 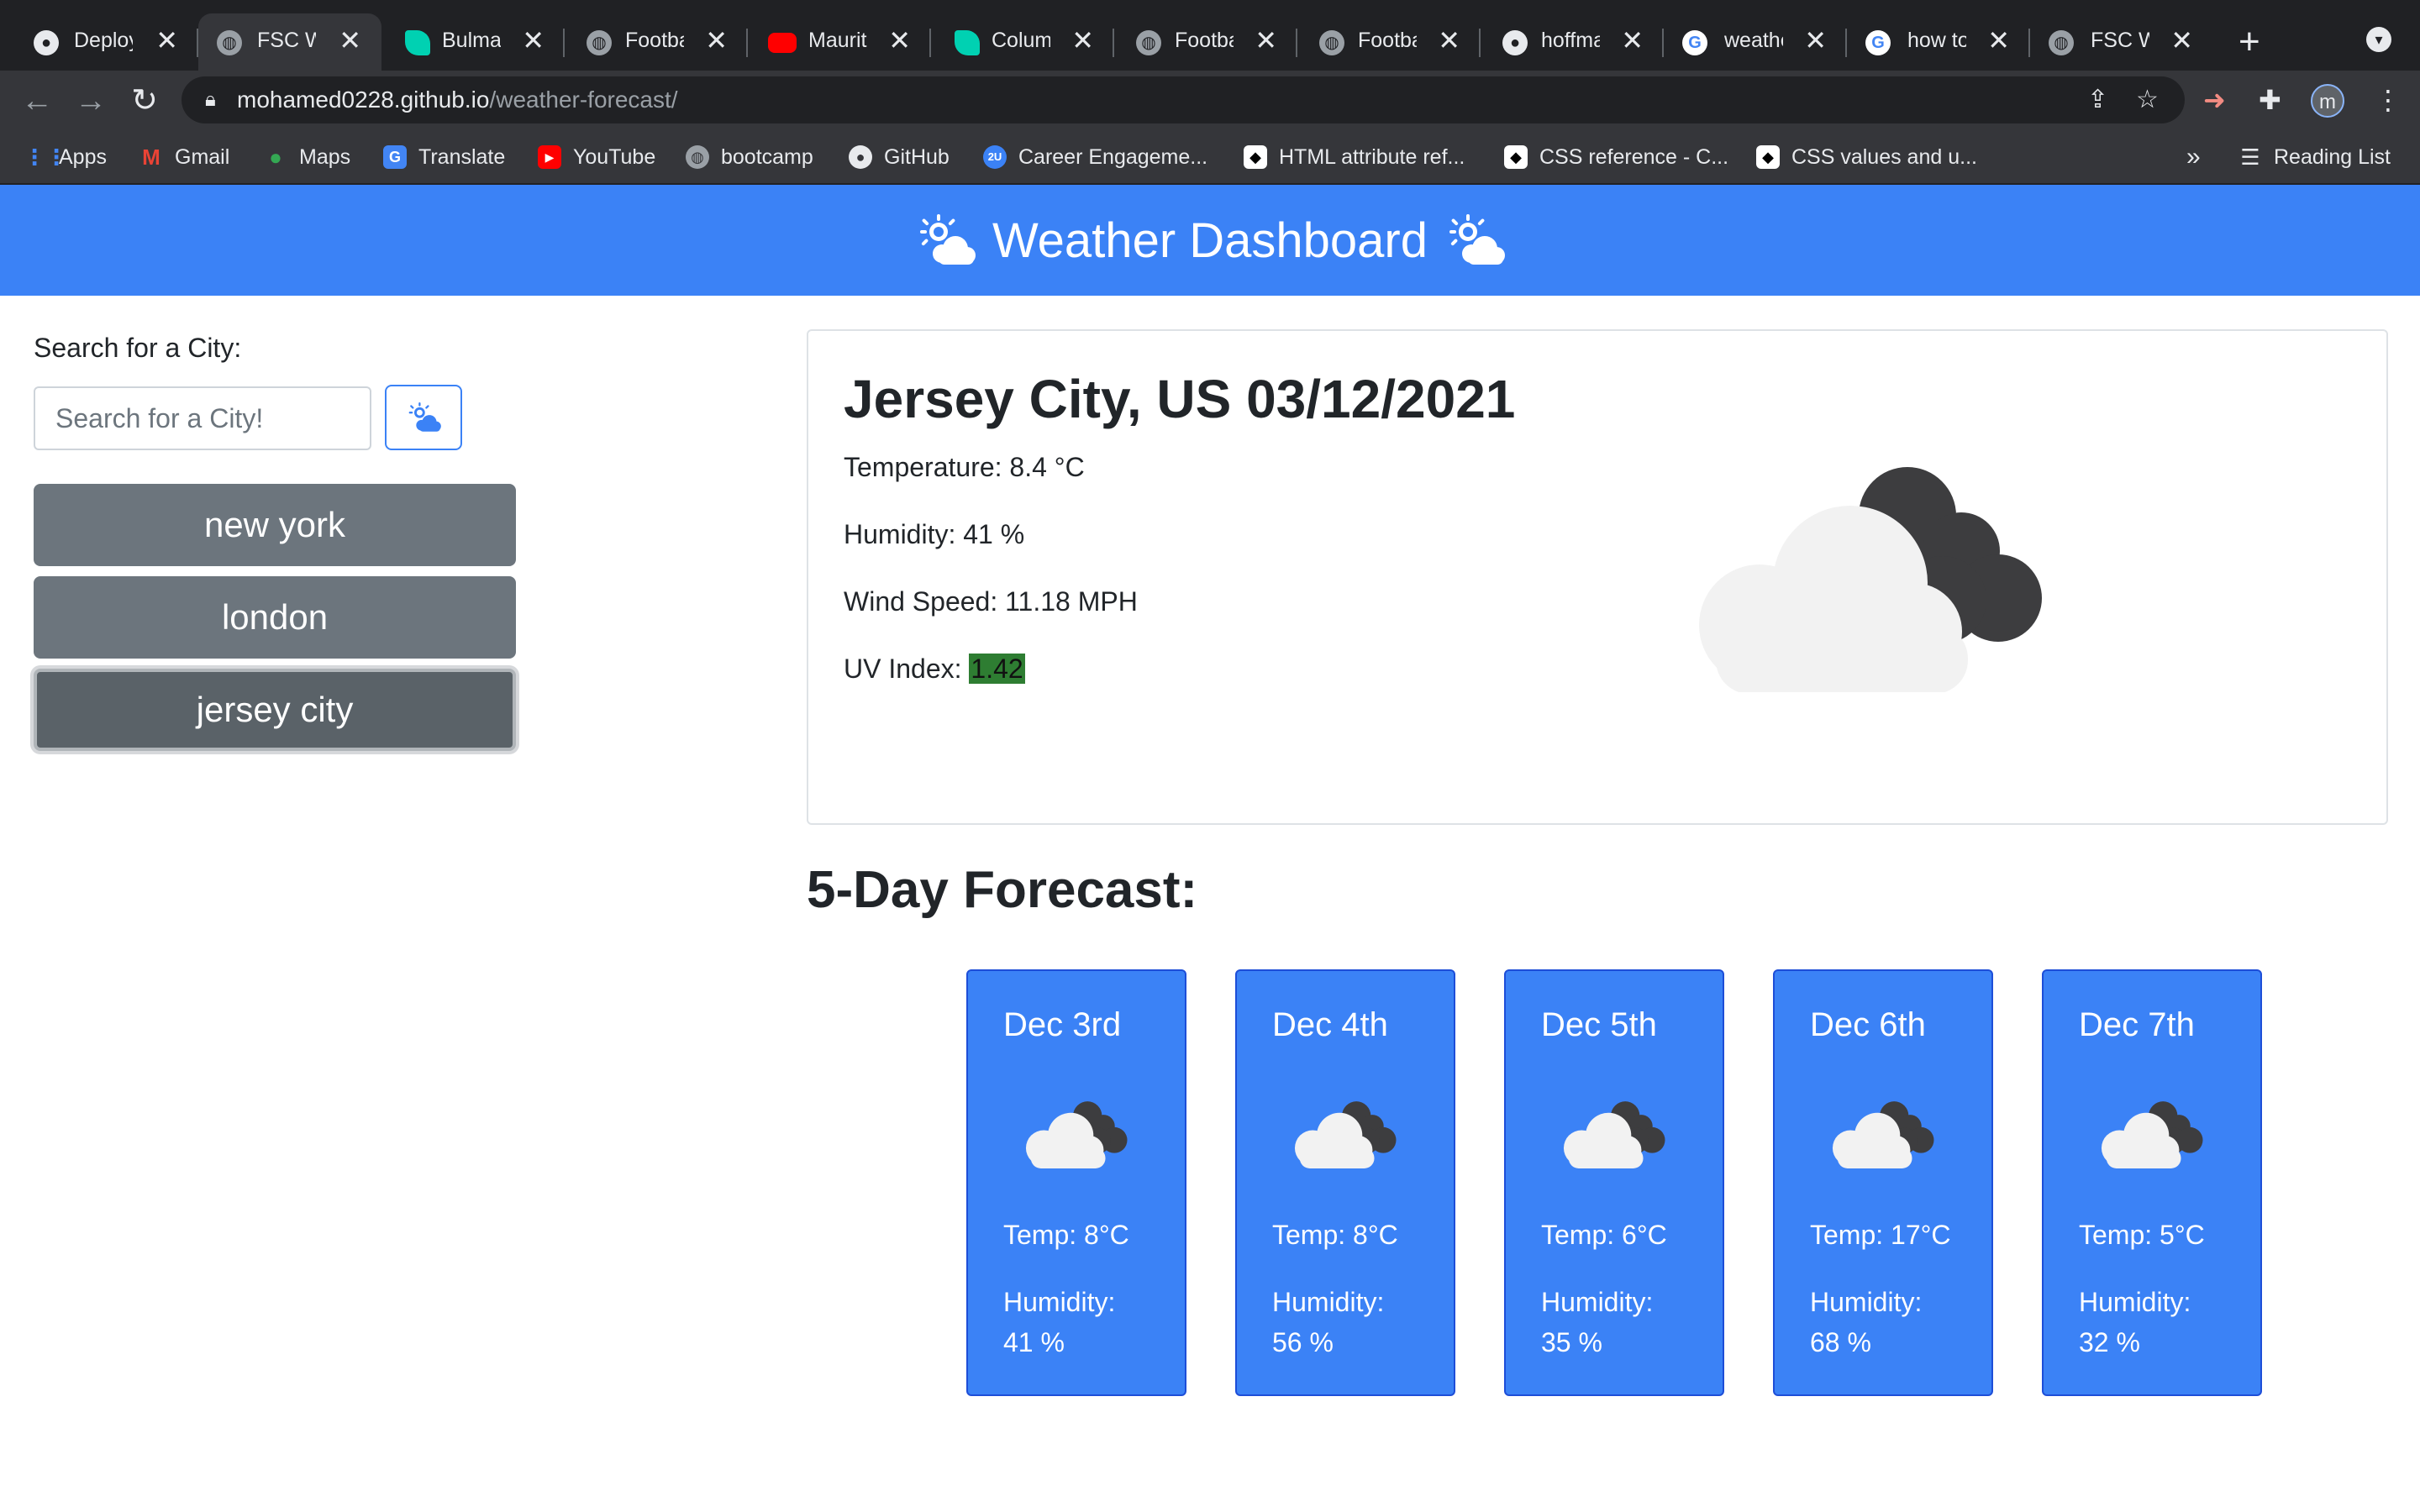 I want to click on forecast-date: Dec 6th, so click(x=1868, y=1024).